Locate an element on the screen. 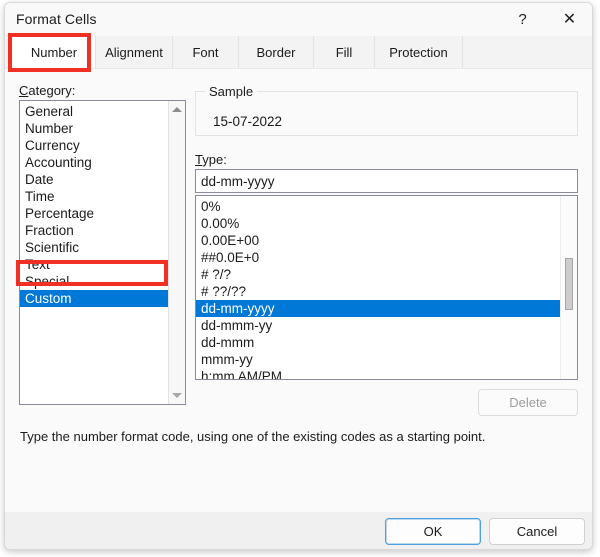  list-item: Scientific is located at coordinates (94, 247).